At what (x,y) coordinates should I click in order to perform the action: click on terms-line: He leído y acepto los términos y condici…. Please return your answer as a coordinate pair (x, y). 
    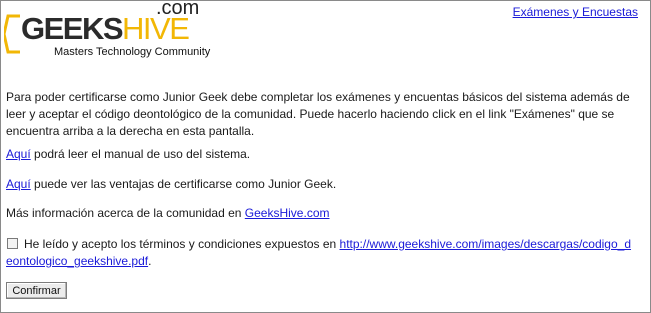
    Looking at the image, I should click on (321, 253).